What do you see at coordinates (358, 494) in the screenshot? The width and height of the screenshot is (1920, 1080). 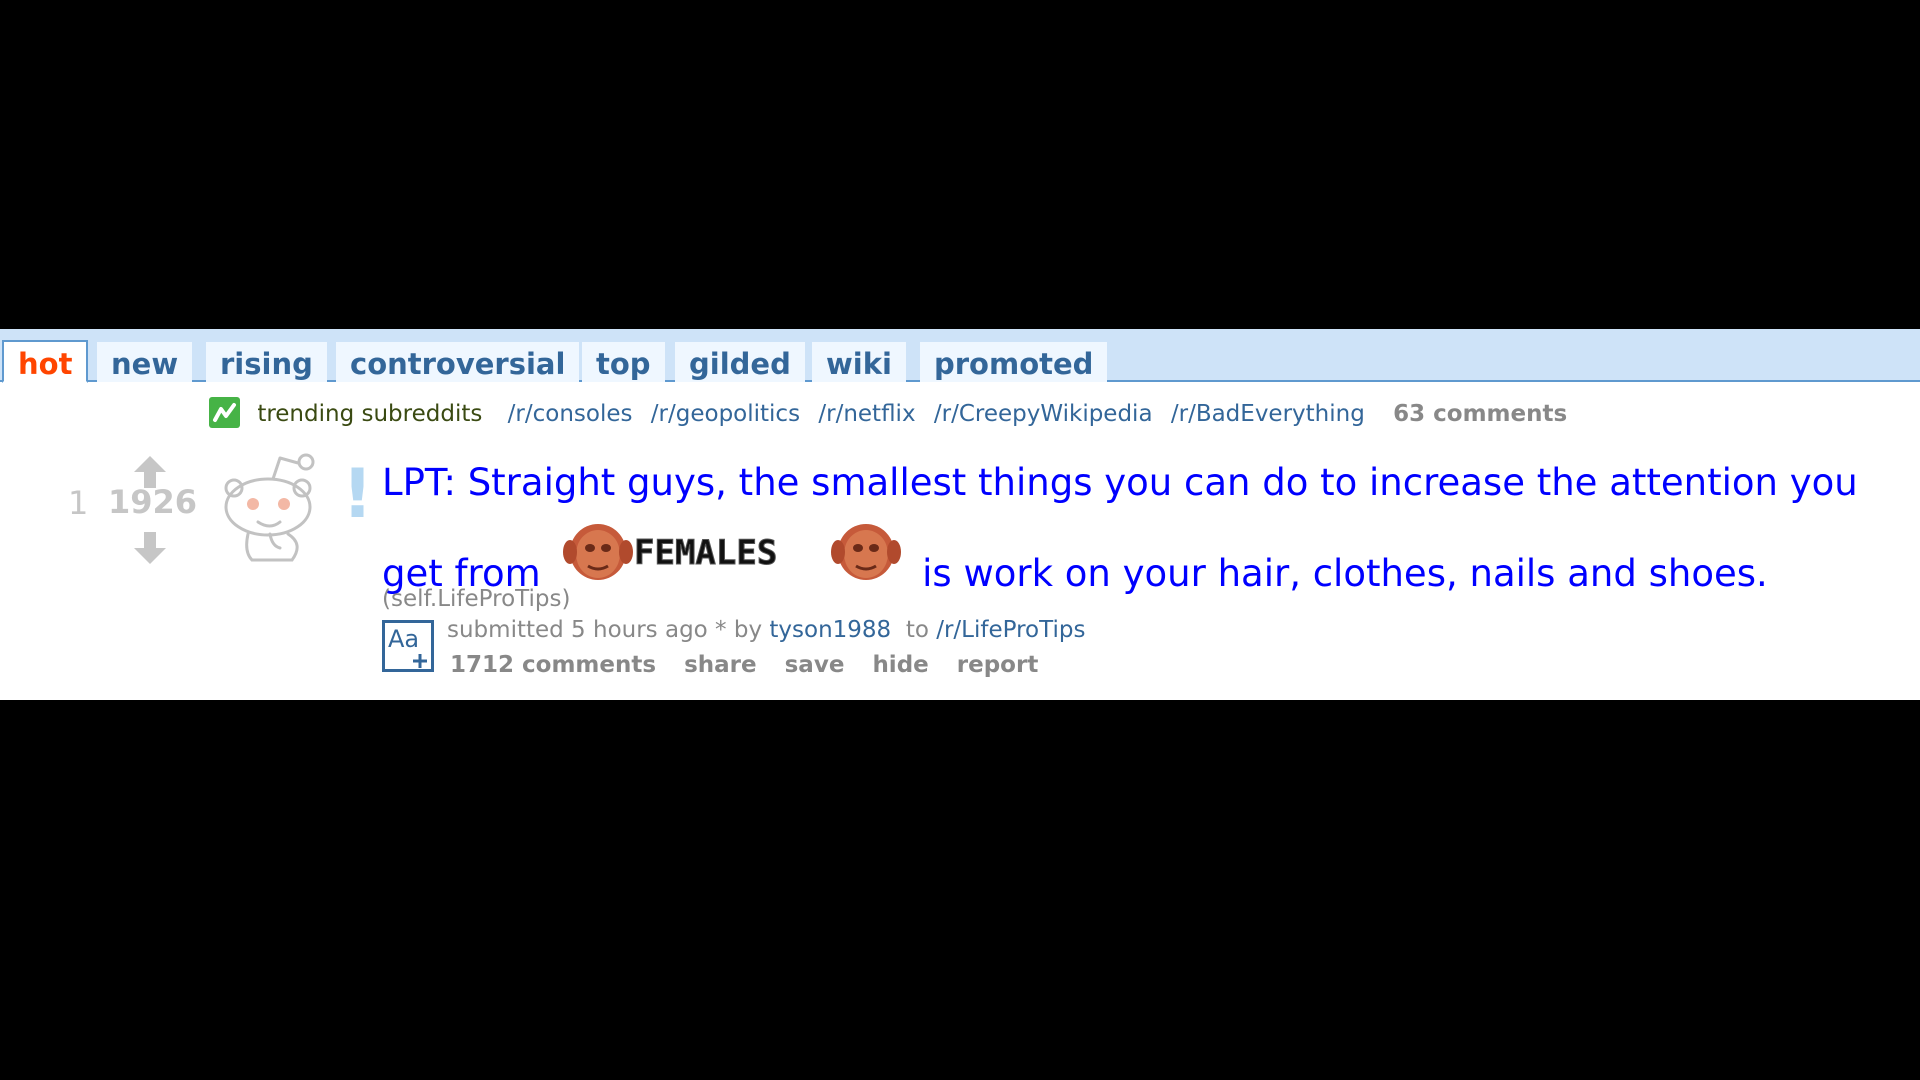 I see `exclamation-mark-icon: !` at bounding box center [358, 494].